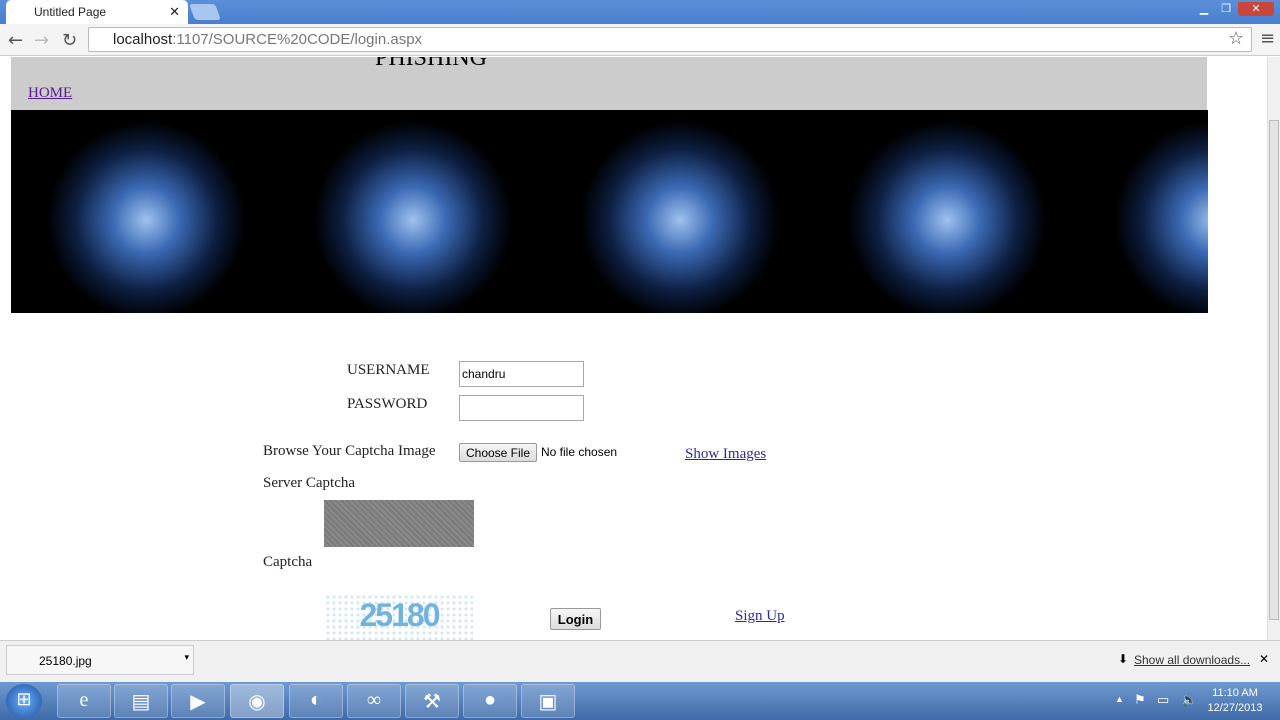 The height and width of the screenshot is (720, 1280). I want to click on network-icon: ▭, so click(1163, 700).